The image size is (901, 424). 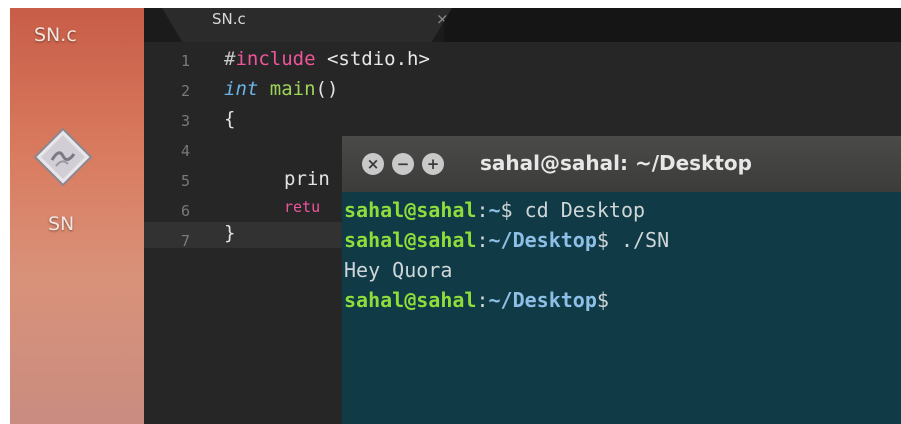 I want to click on editor-tab-bar: SN.c ×, so click(x=522, y=25).